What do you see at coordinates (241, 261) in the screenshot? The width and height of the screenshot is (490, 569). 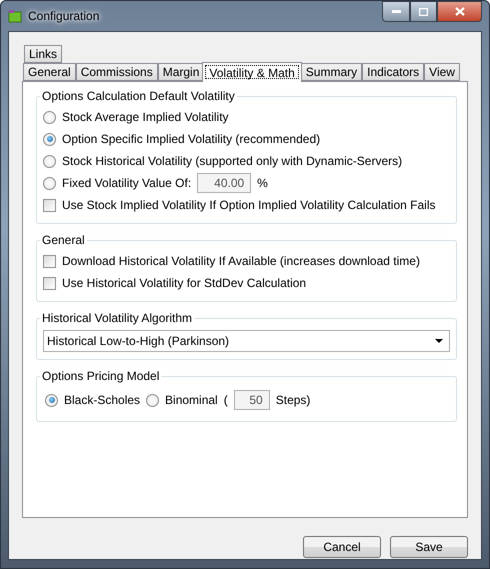 I see `checkbox-label: Download Historical Volatility If Available (increases download time)` at bounding box center [241, 261].